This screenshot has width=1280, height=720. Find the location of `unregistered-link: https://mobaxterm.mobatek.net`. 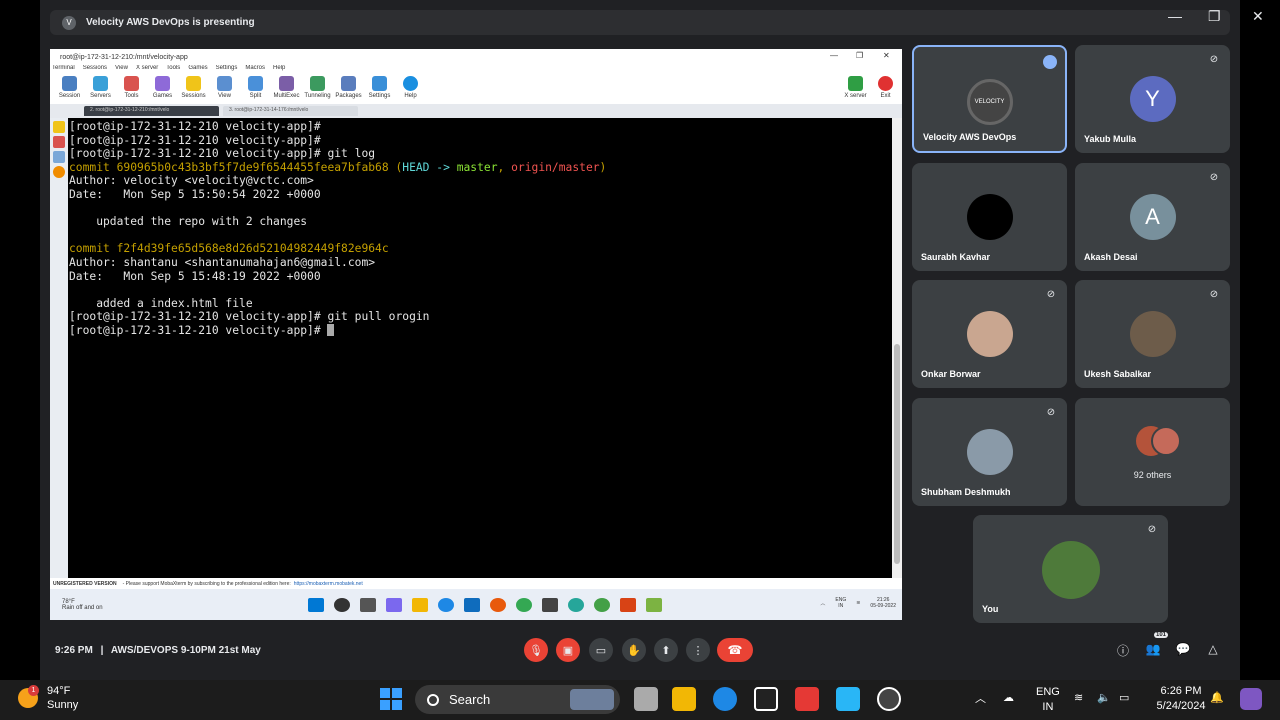

unregistered-link: https://mobaxterm.mobatek.net is located at coordinates (328, 584).